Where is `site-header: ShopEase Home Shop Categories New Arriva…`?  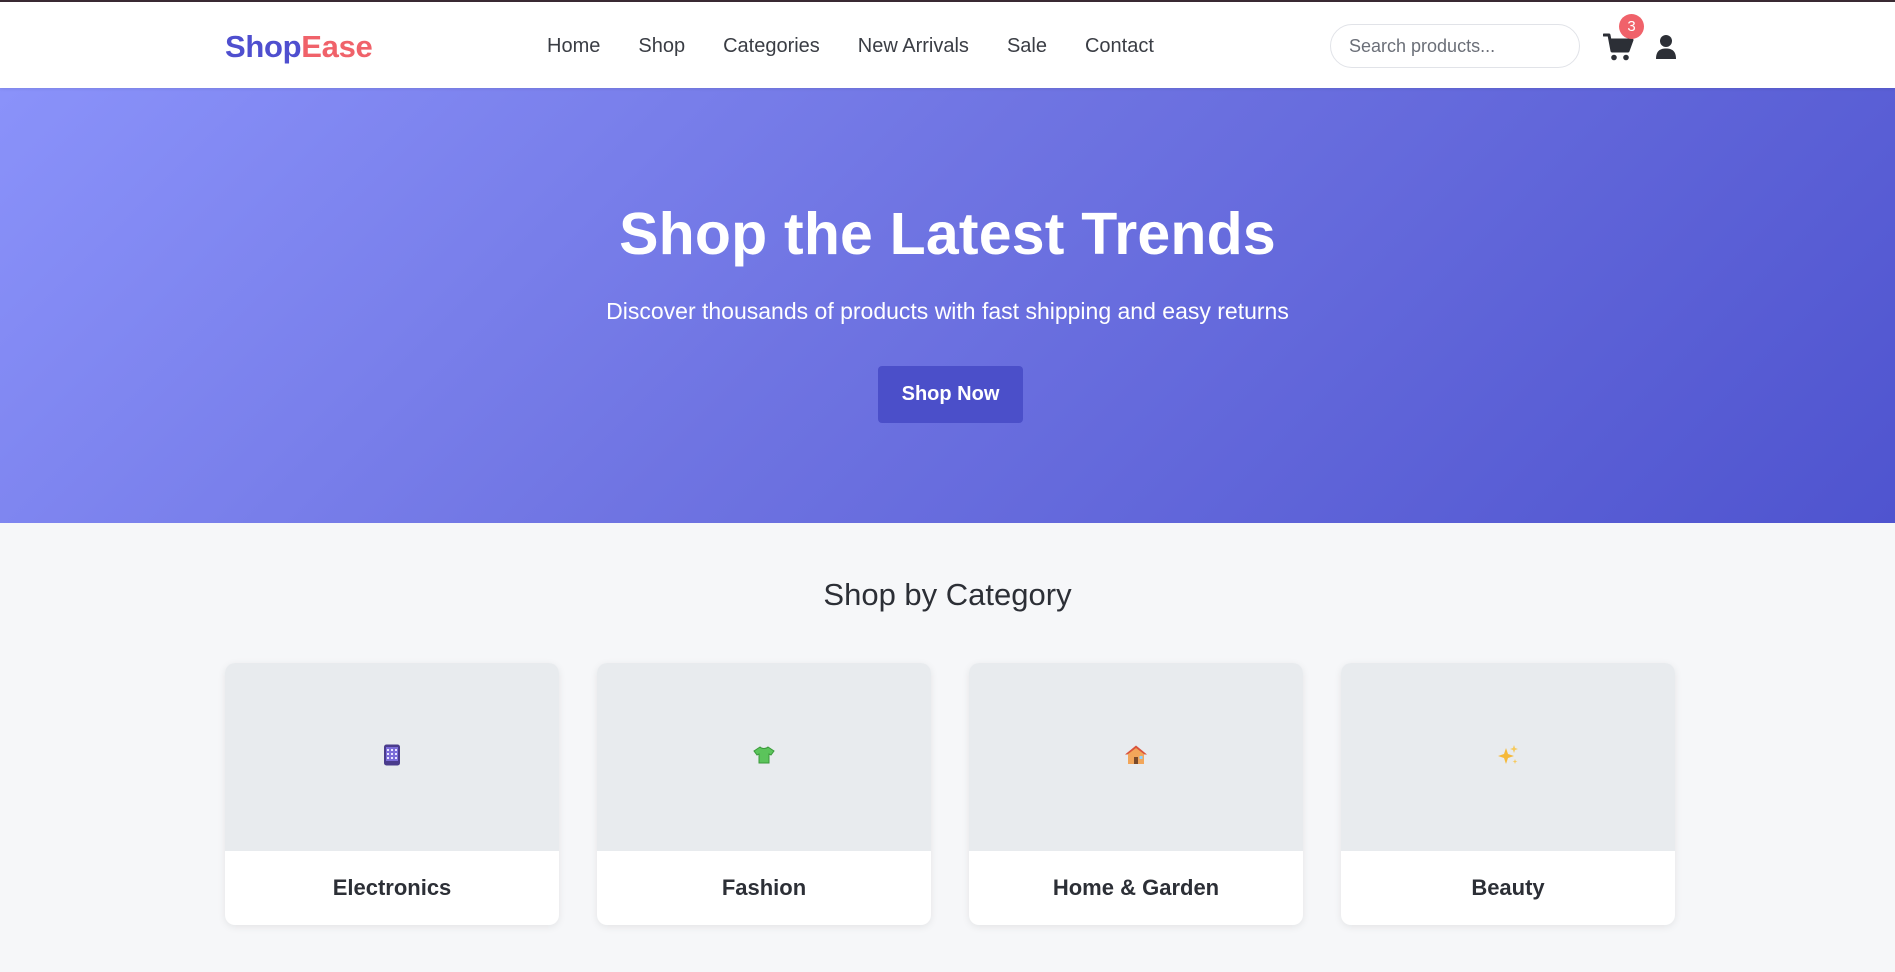
site-header: ShopEase Home Shop Categories New Arriva… is located at coordinates (947, 45).